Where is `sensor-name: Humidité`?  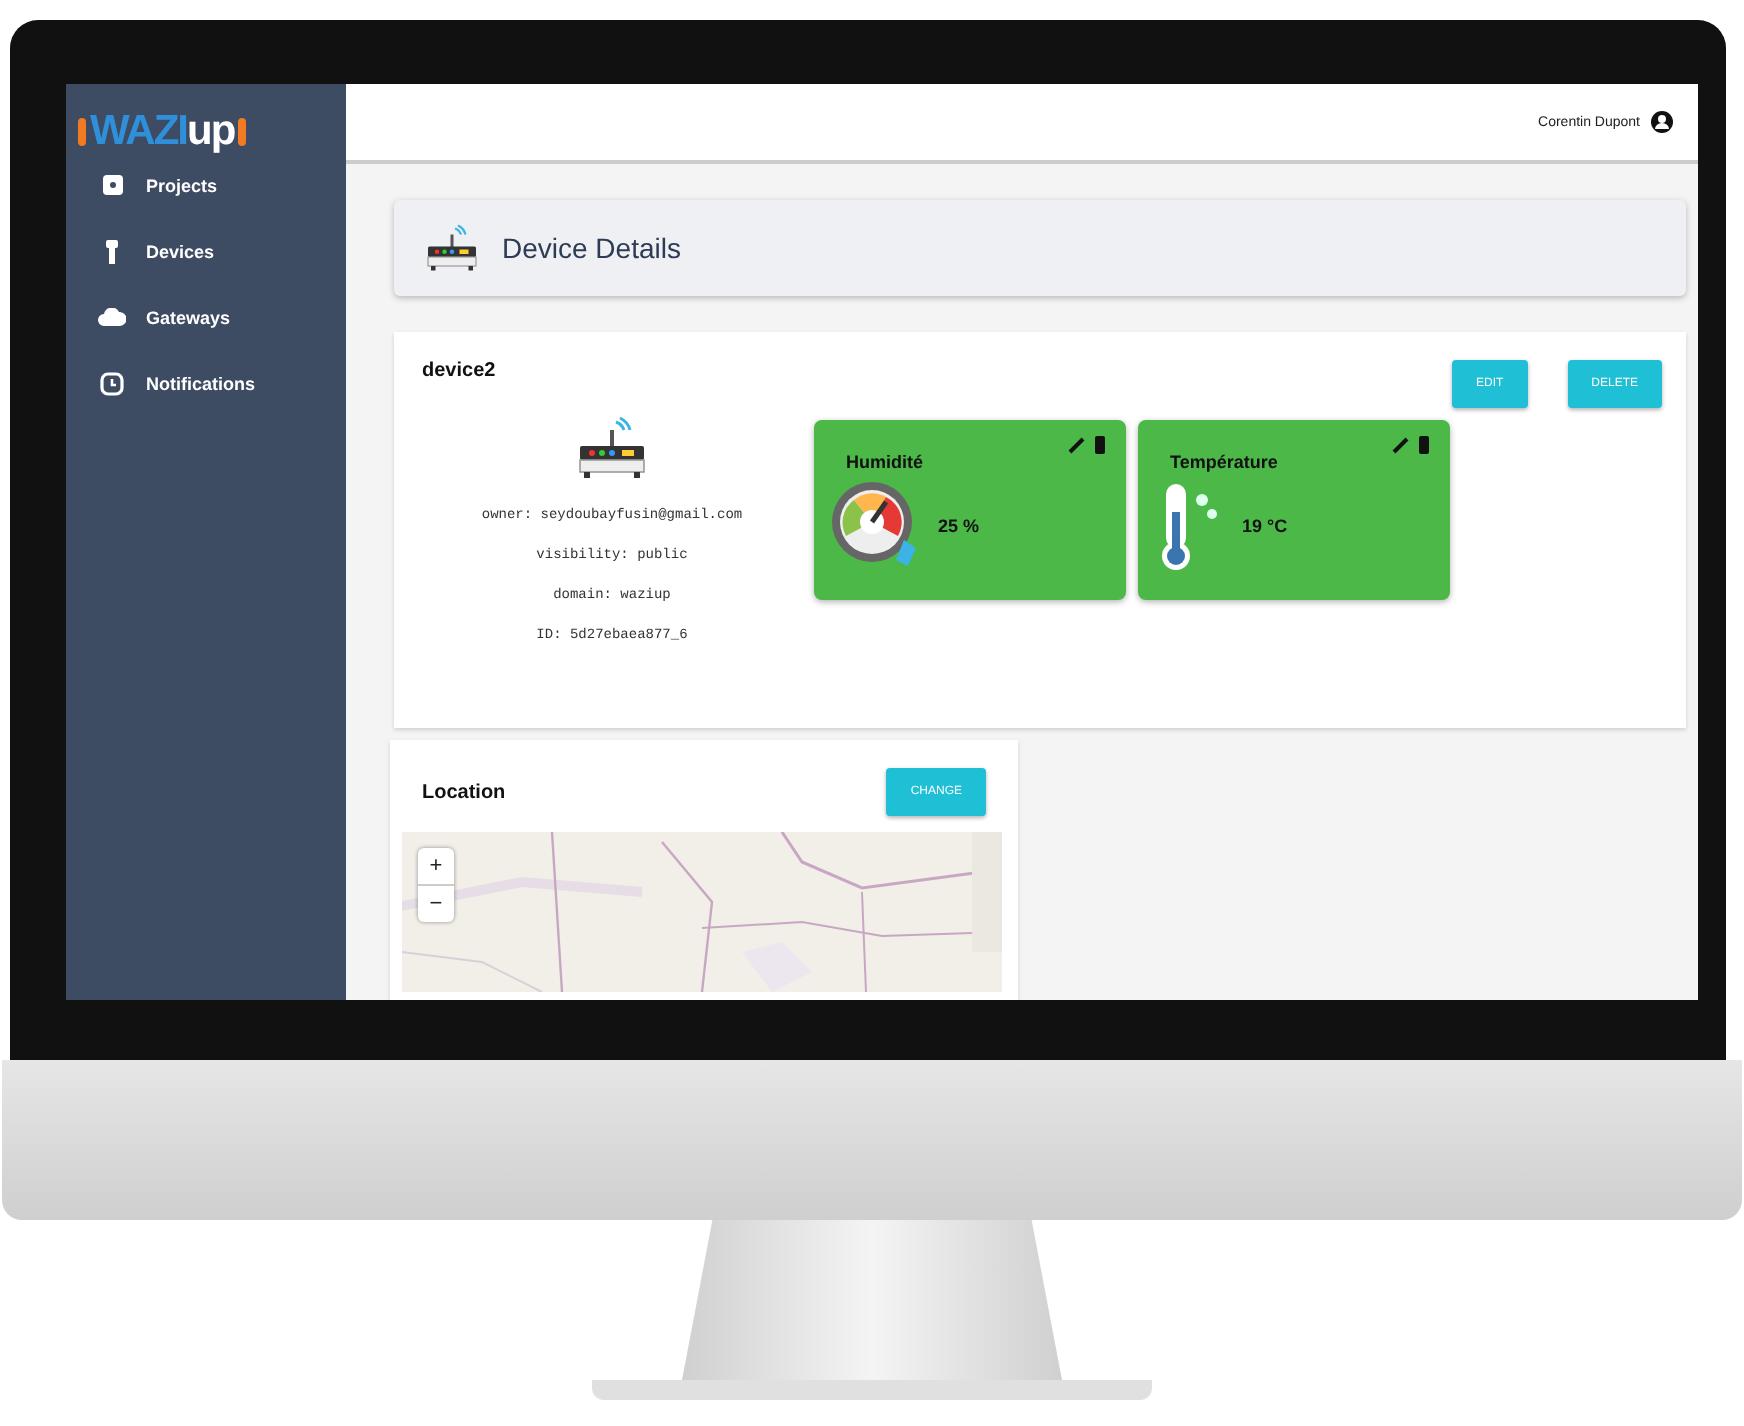
sensor-name: Humidité is located at coordinates (885, 462).